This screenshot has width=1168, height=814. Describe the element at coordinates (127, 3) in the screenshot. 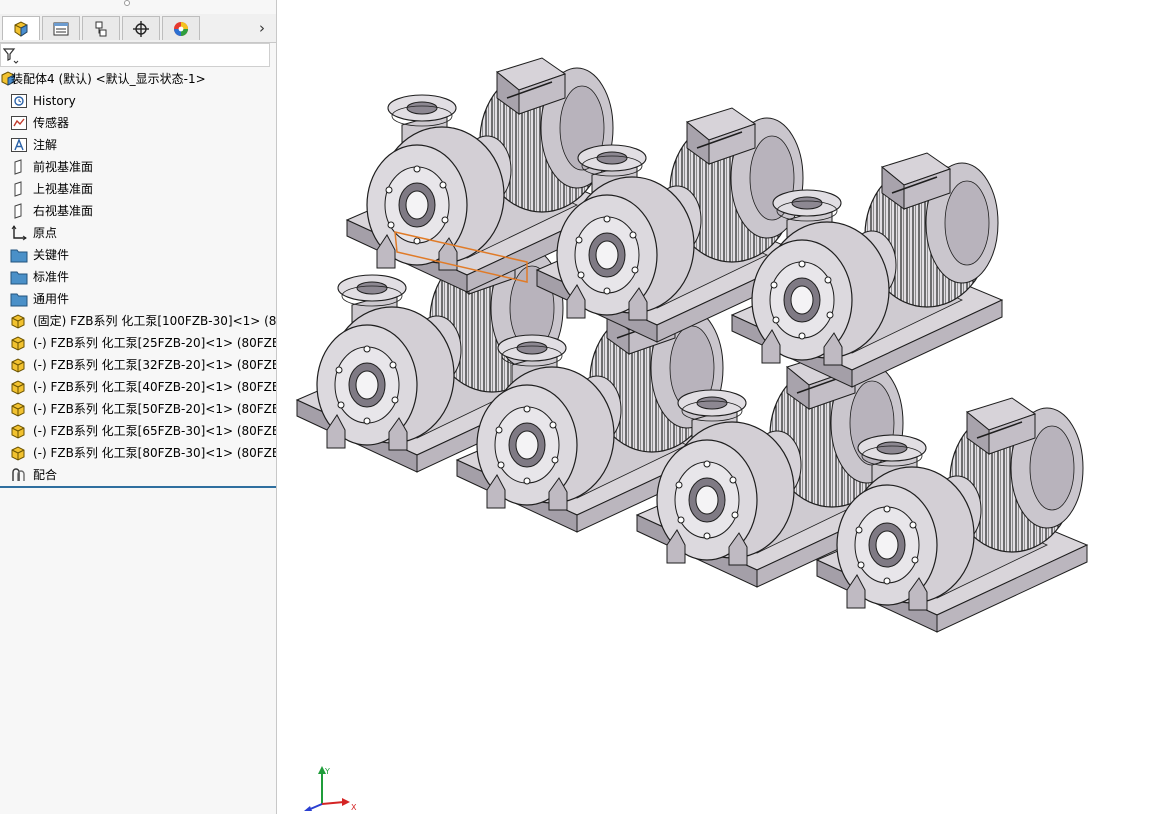

I see `panel-grip-handle` at that location.